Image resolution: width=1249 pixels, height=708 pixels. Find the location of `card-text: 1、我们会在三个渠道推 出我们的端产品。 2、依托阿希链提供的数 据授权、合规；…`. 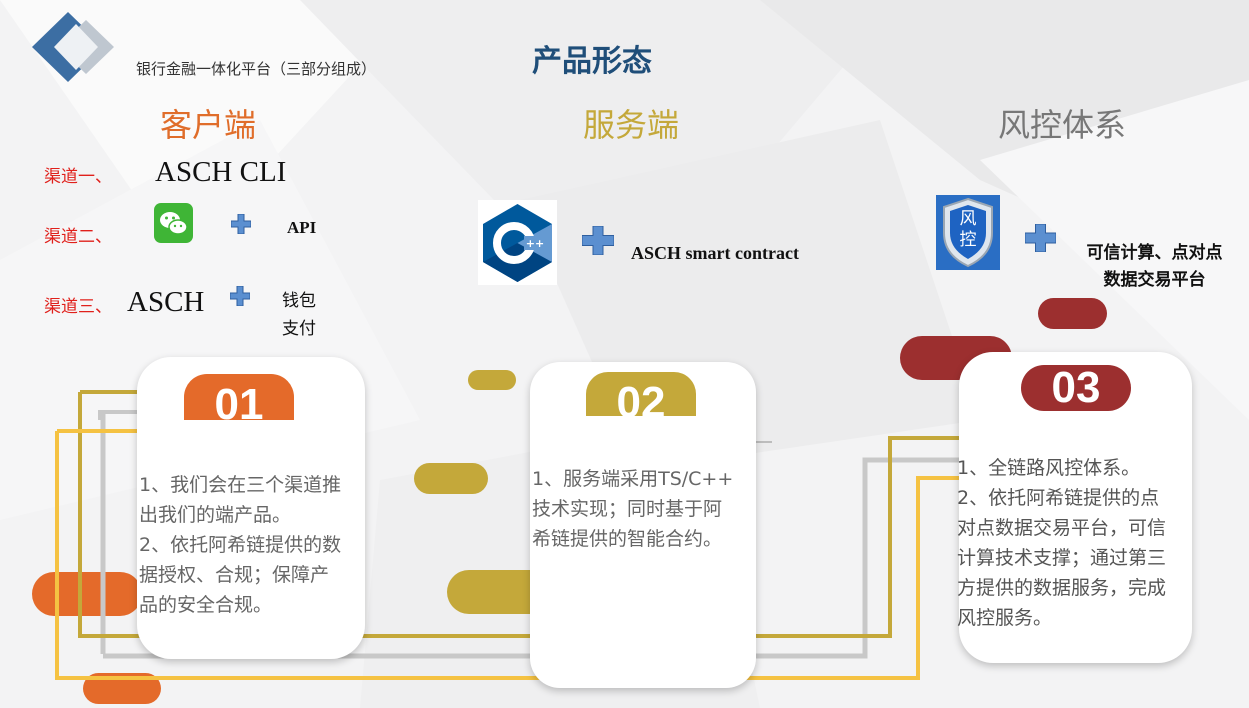

card-text: 1、我们会在三个渠道推 出我们的端产品。 2、依托阿希链提供的数 据授权、合规；… is located at coordinates (240, 545).